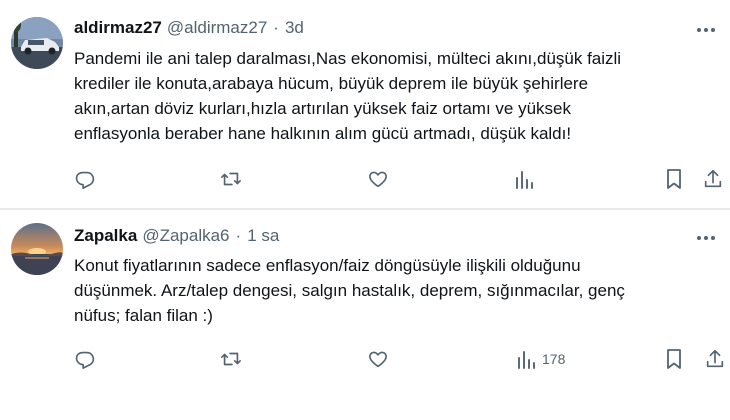 The width and height of the screenshot is (730, 420). What do you see at coordinates (185, 236) in the screenshot?
I see `user-handle: @Zapalka6` at bounding box center [185, 236].